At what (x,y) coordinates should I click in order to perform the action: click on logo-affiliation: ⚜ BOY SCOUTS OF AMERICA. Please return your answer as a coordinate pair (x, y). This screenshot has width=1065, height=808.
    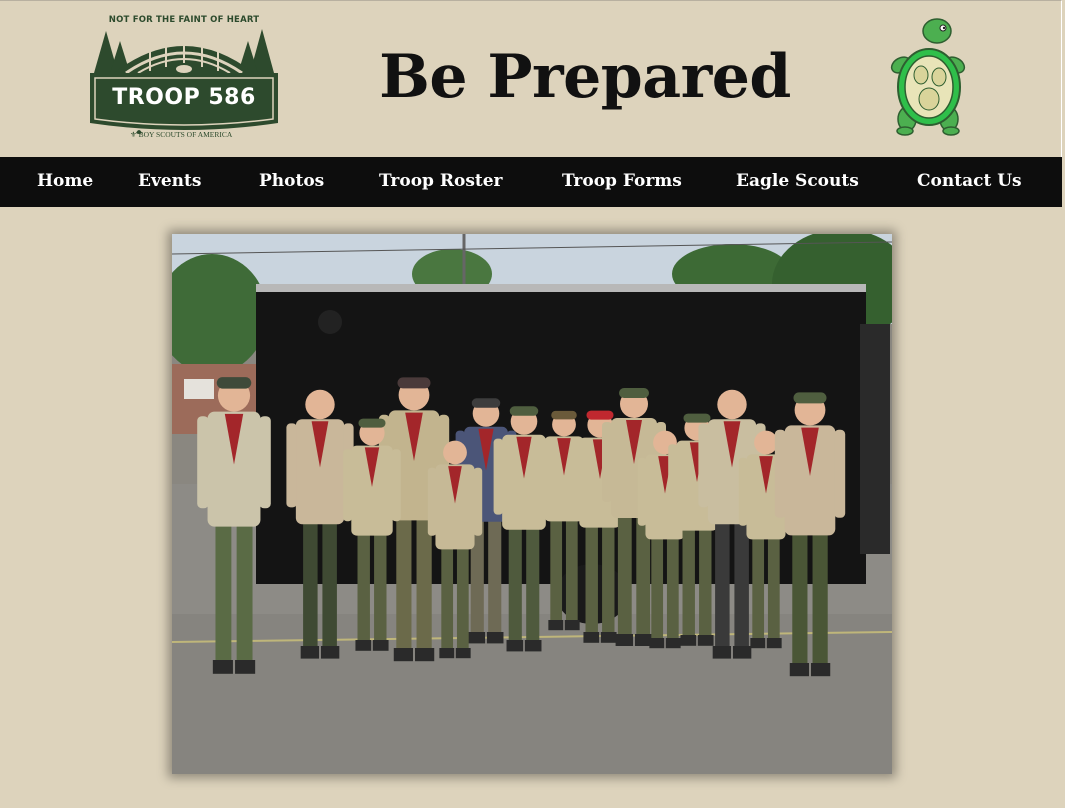
    Looking at the image, I should click on (190, 134).